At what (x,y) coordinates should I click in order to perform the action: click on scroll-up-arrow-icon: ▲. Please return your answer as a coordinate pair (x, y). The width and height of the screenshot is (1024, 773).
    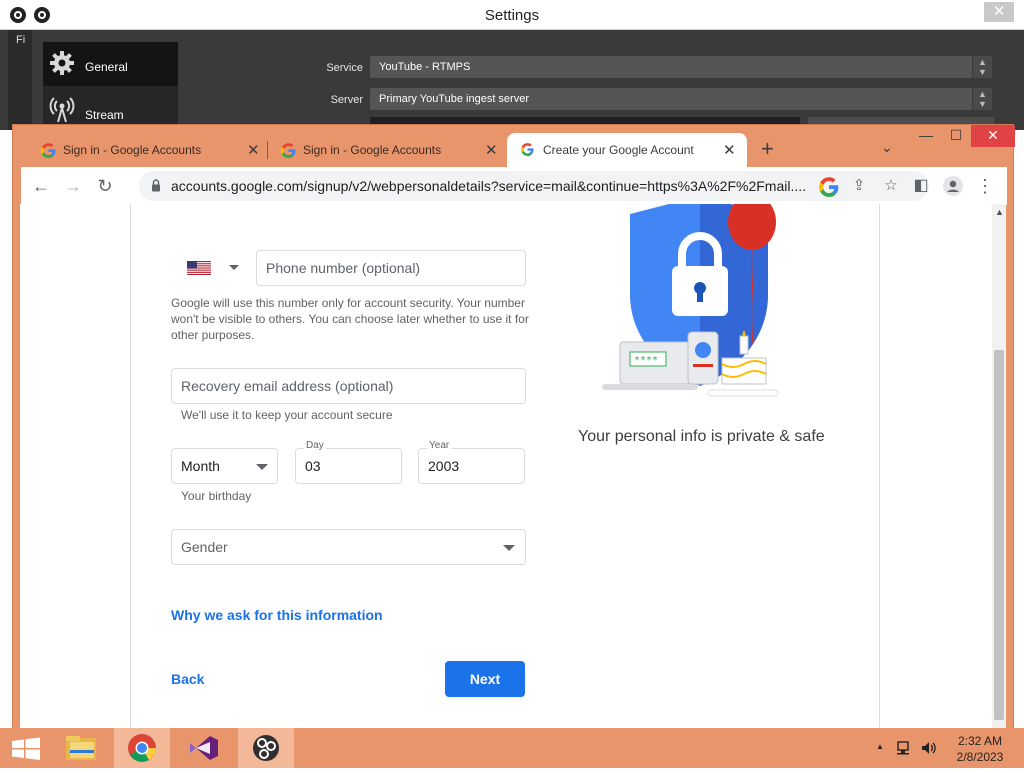
    Looking at the image, I should click on (999, 212).